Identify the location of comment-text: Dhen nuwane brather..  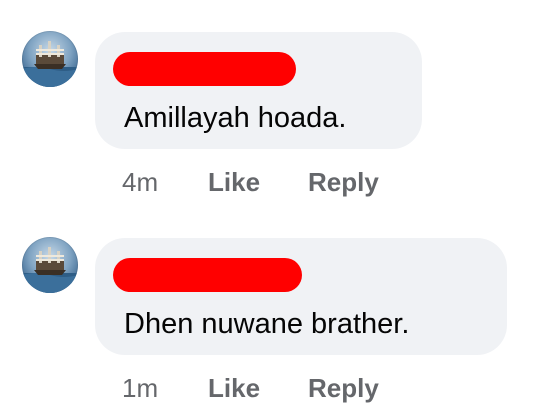
(267, 324).